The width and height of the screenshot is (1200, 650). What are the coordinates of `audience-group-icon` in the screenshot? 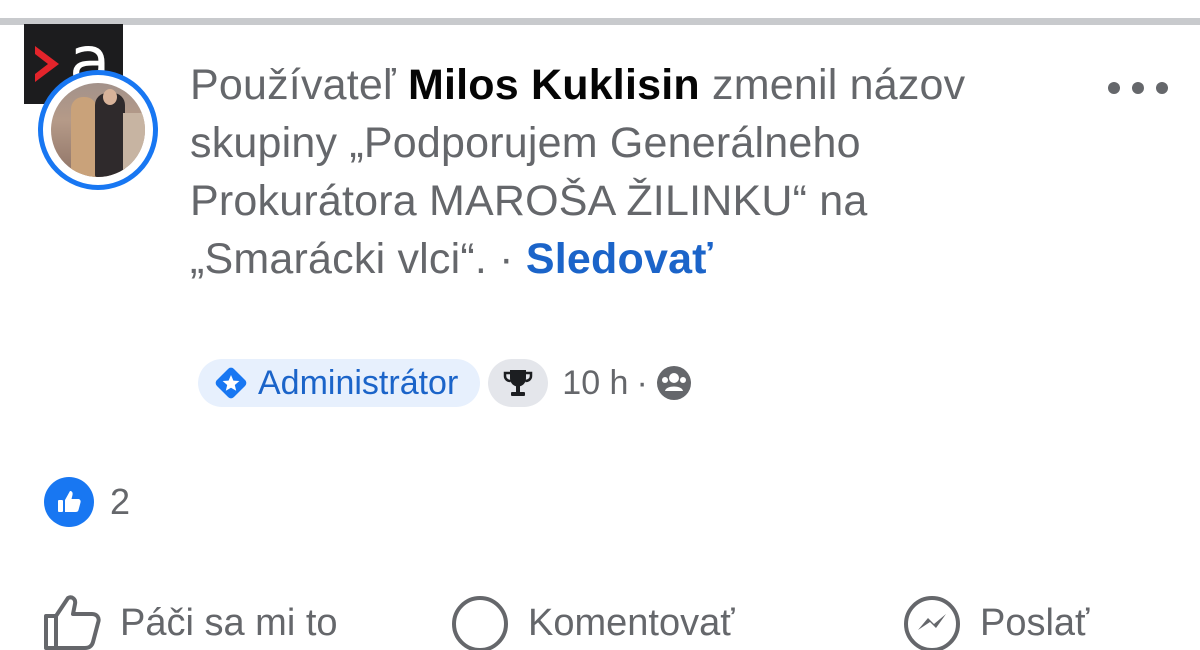 It's located at (674, 383).